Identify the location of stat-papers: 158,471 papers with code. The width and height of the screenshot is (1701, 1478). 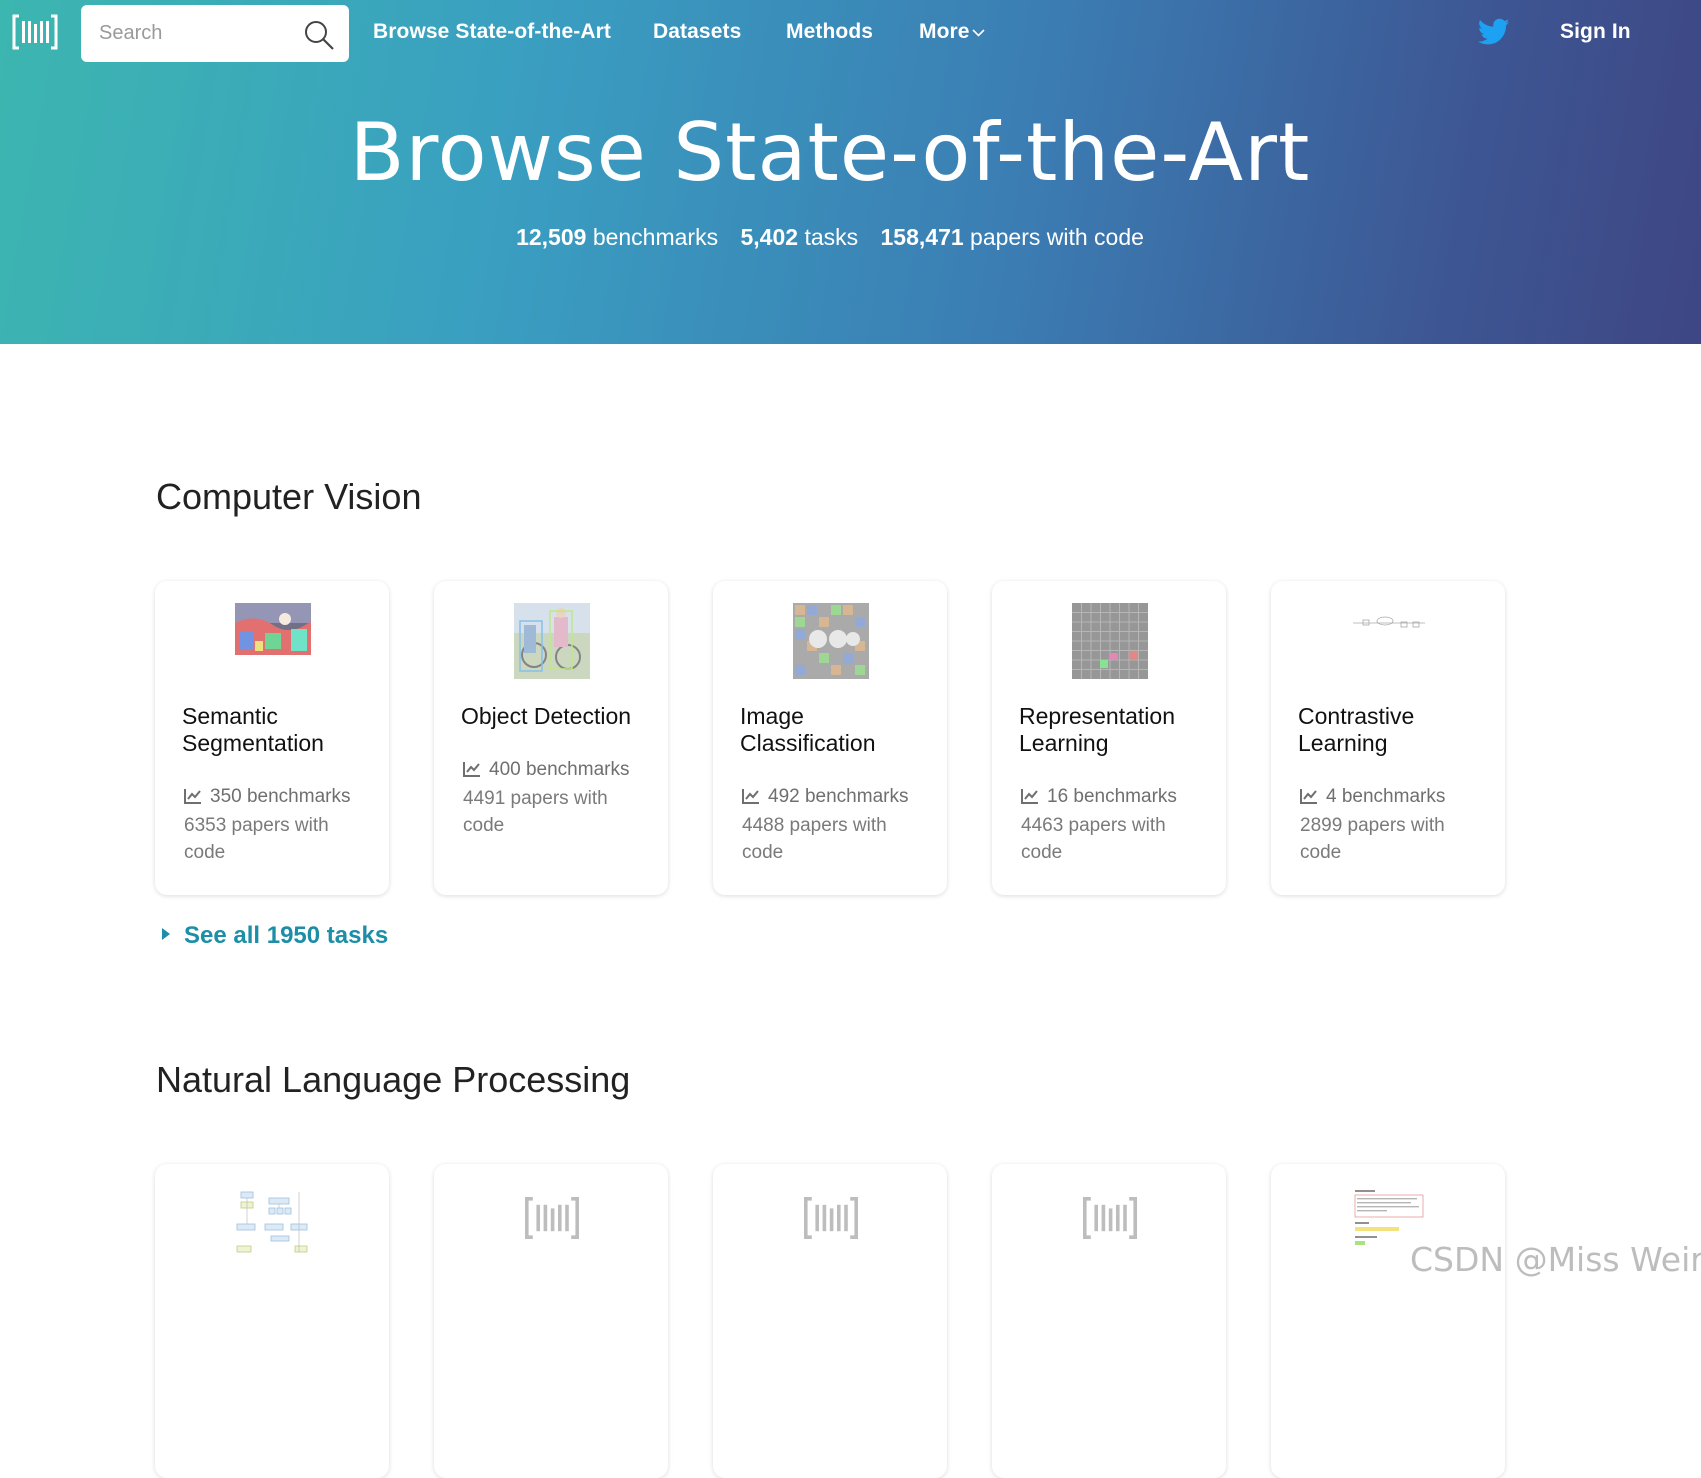
(1012, 237).